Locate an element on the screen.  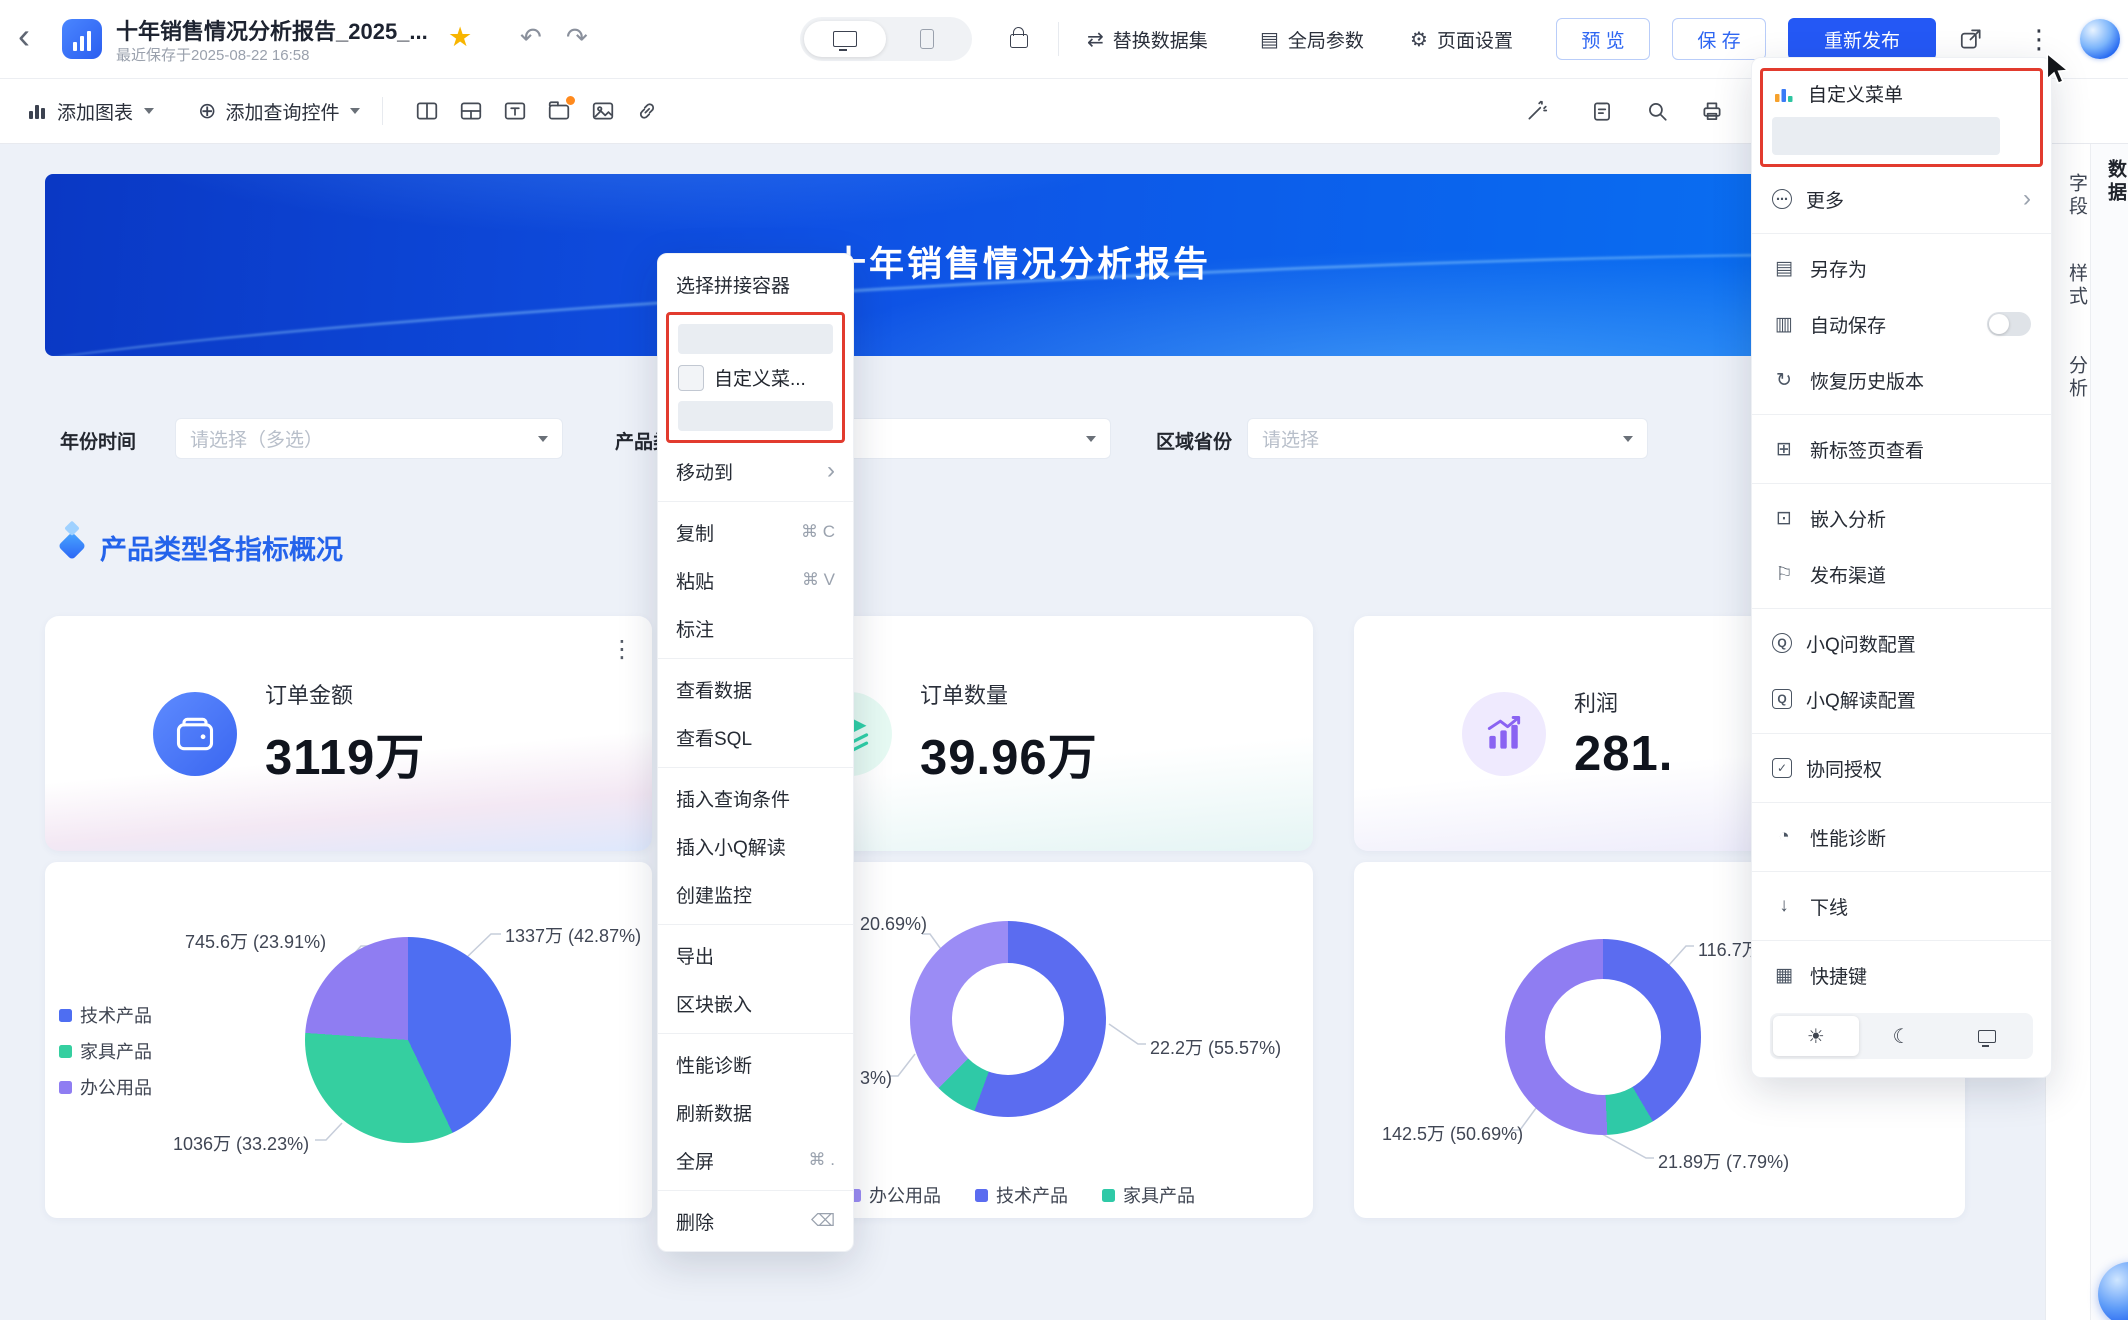
context-menu-item-delete: 删除 ⌫ is located at coordinates (755, 1221).